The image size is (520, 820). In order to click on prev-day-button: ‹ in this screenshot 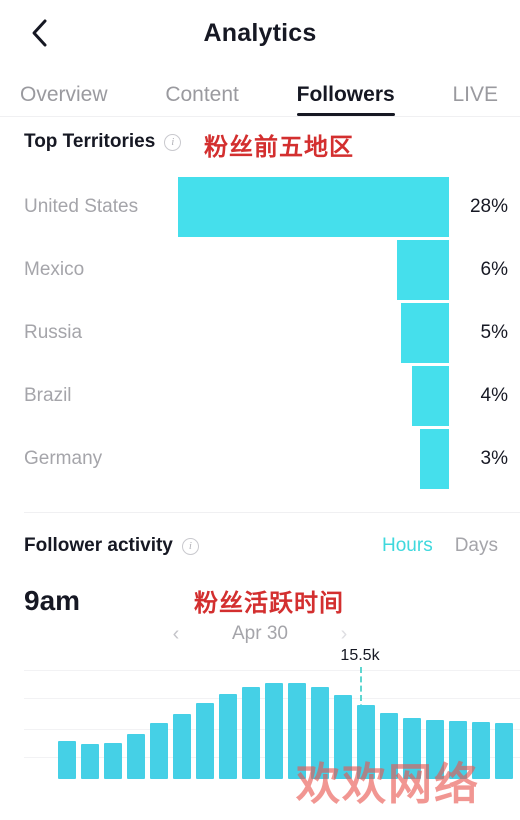, I will do `click(176, 634)`.